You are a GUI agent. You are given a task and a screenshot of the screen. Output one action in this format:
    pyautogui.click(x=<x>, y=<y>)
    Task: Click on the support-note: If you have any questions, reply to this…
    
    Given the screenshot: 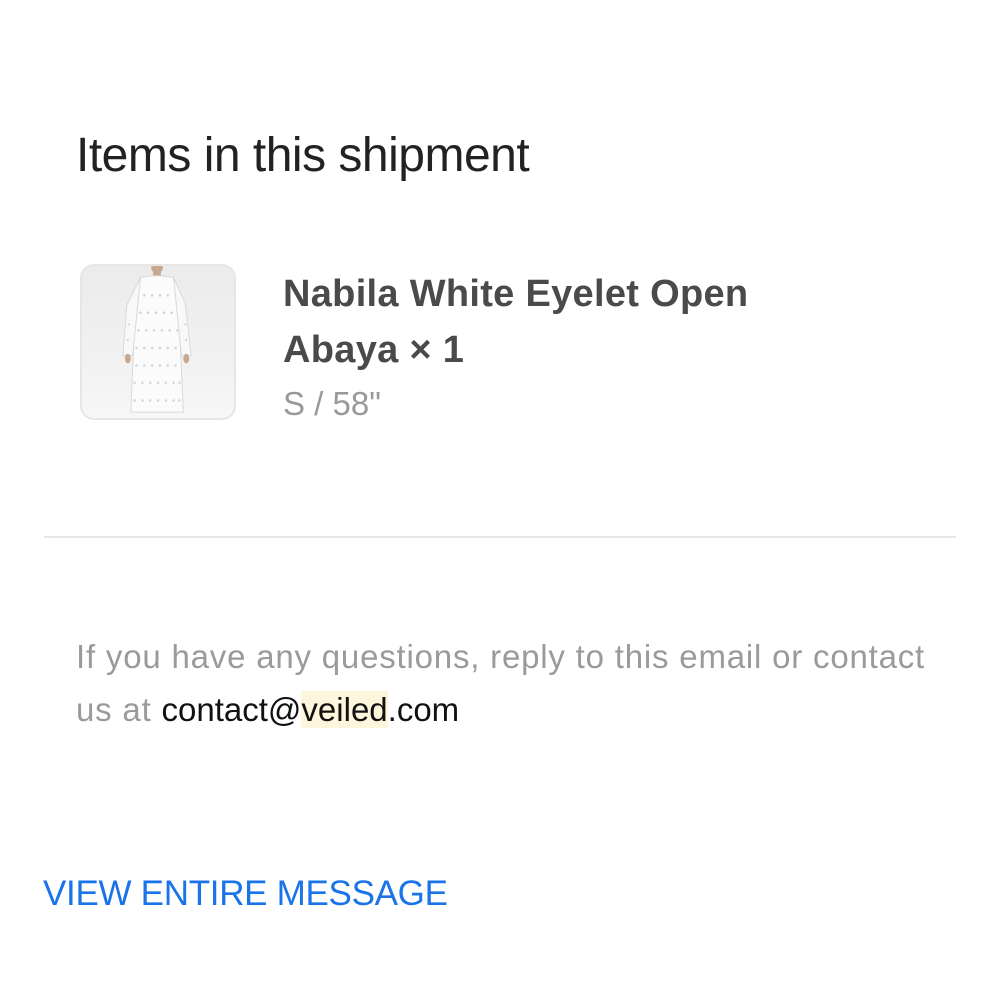 What is the action you would take?
    pyautogui.click(x=506, y=683)
    